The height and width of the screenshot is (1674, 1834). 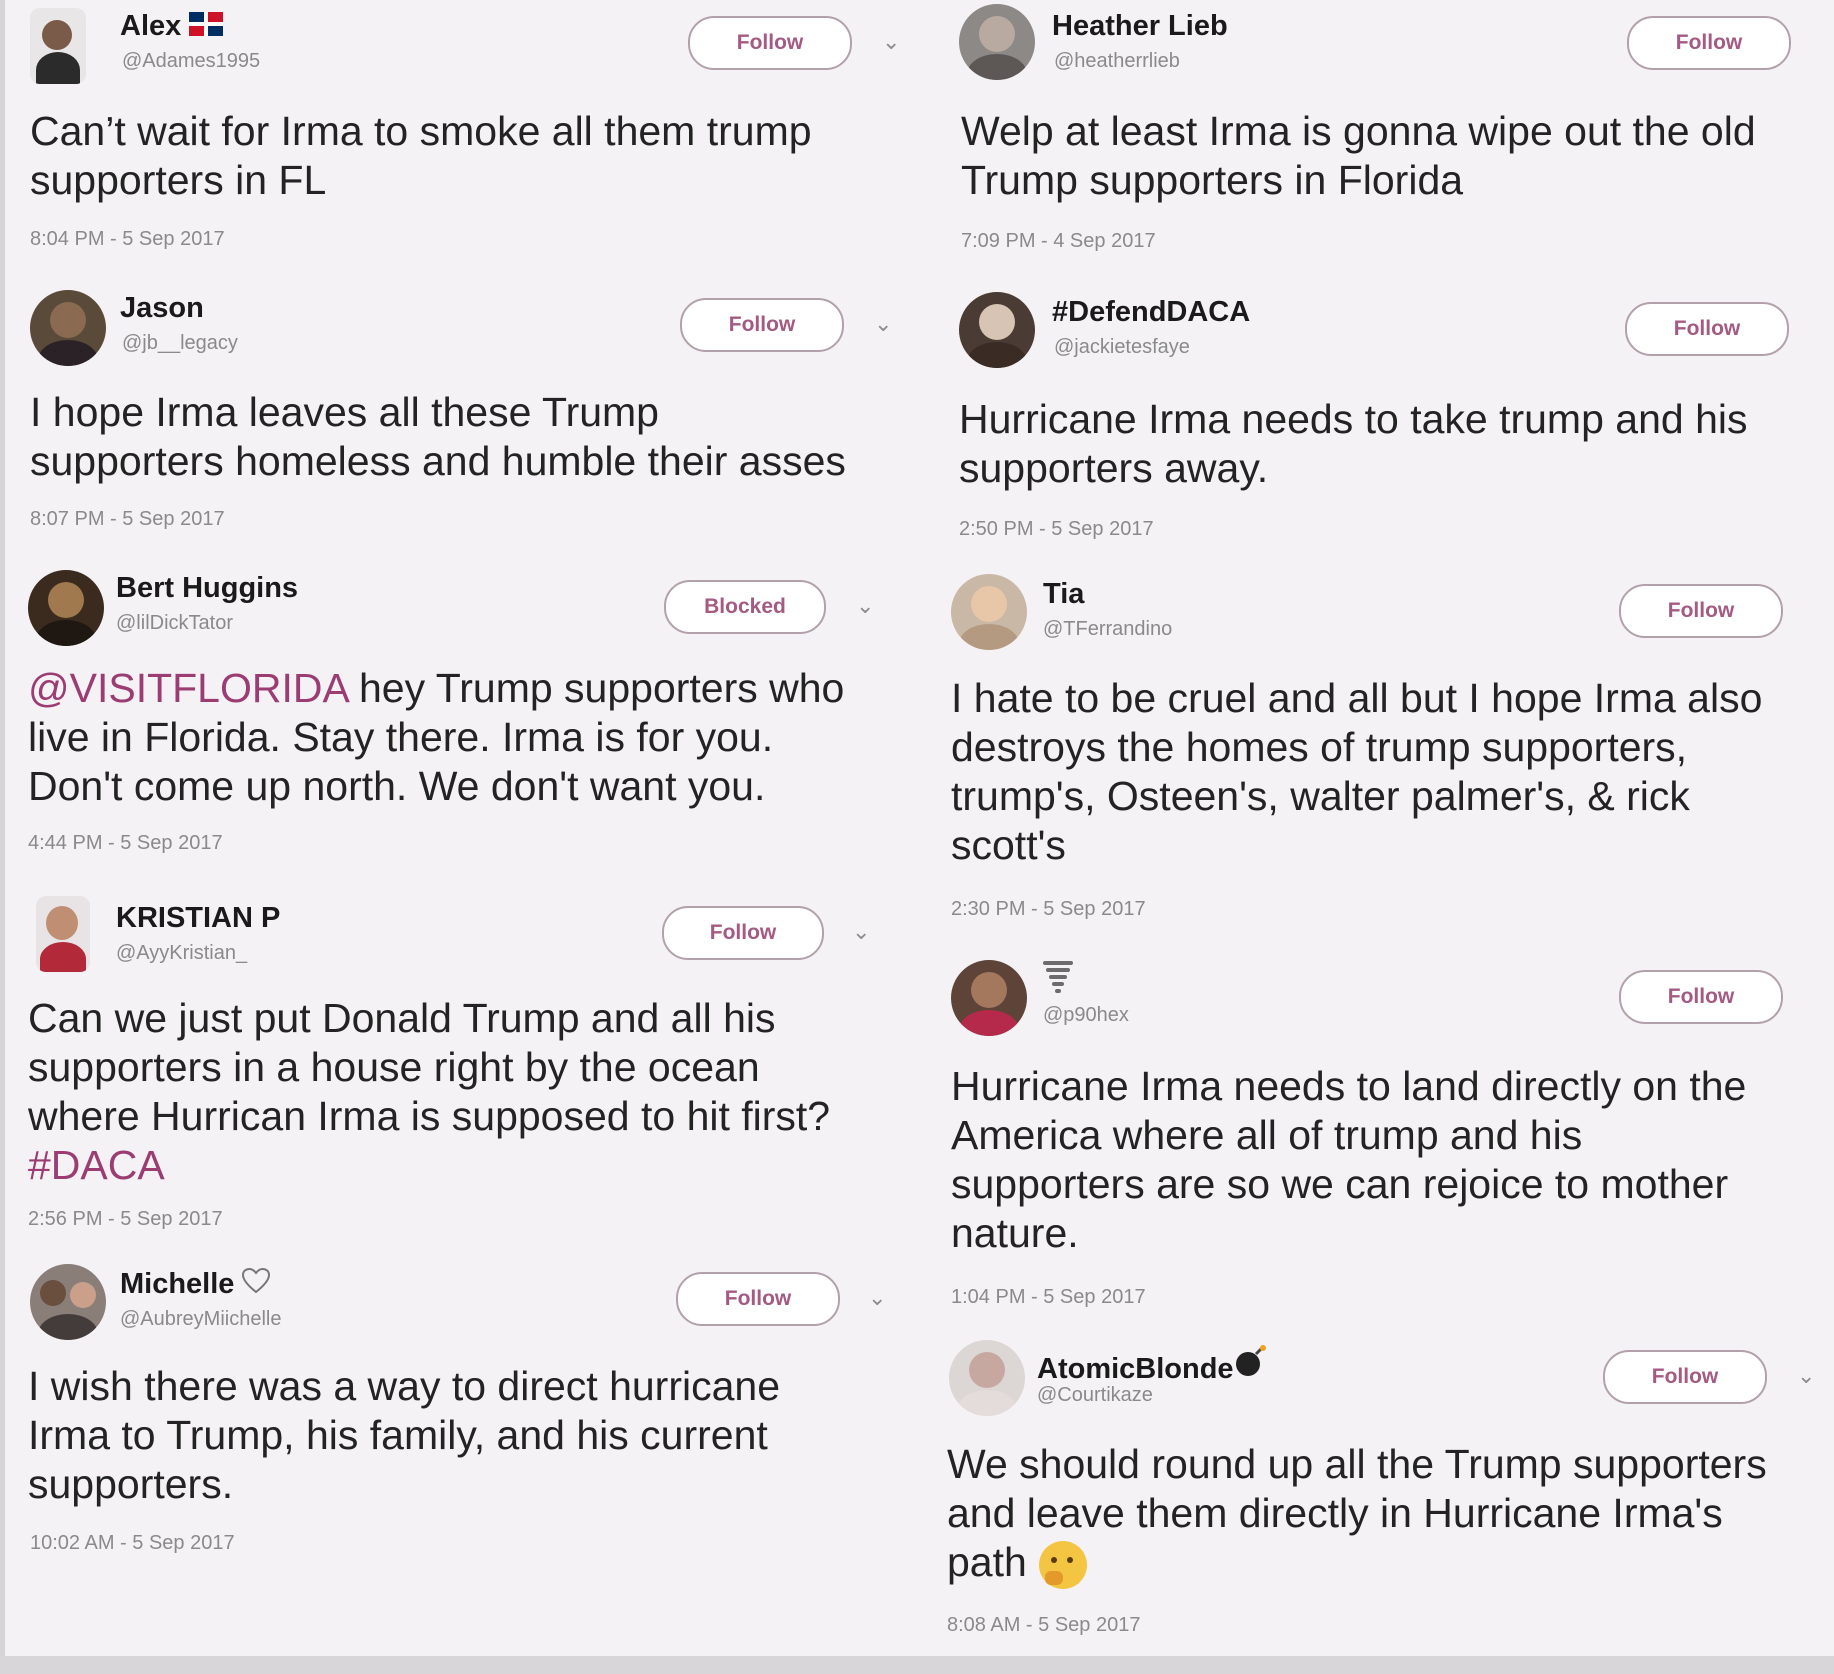 What do you see at coordinates (1095, 1395) in the screenshot?
I see `user-handle: @Courtikaze` at bounding box center [1095, 1395].